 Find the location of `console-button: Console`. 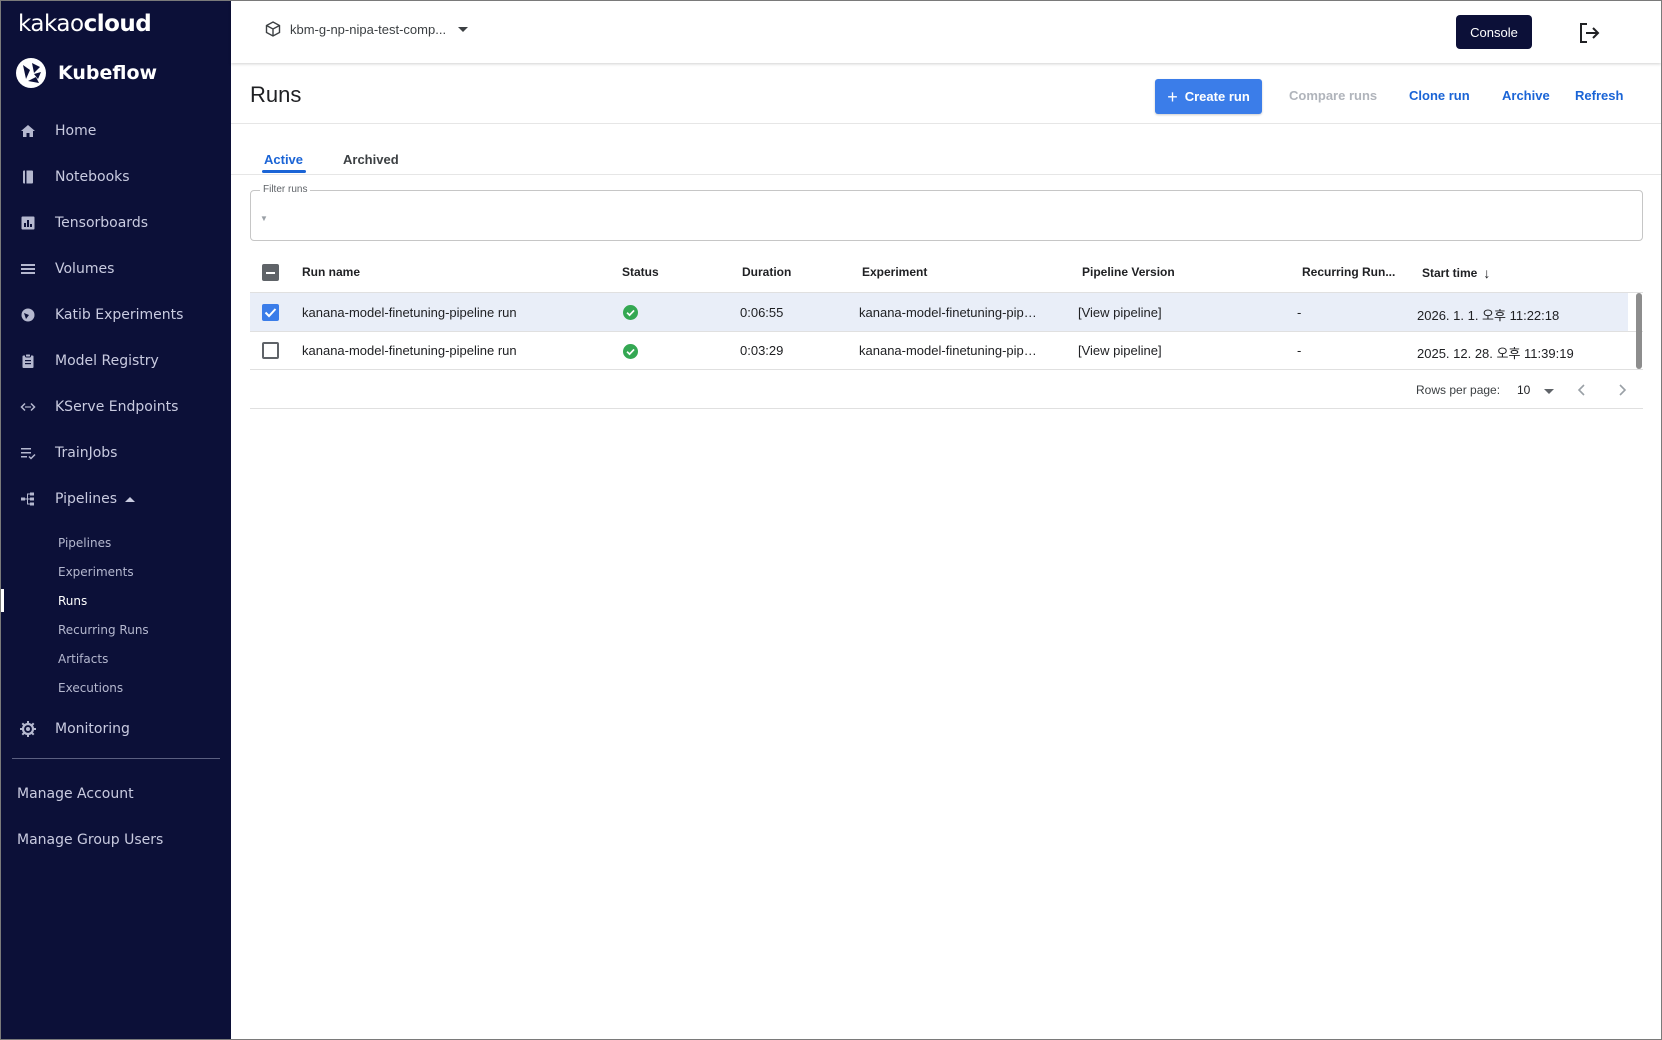

console-button: Console is located at coordinates (1494, 32).